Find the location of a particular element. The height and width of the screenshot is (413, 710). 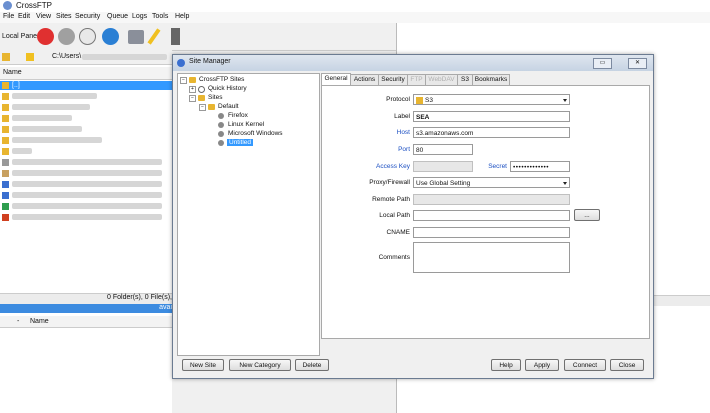

tab-ftp: FTP is located at coordinates (416, 79).